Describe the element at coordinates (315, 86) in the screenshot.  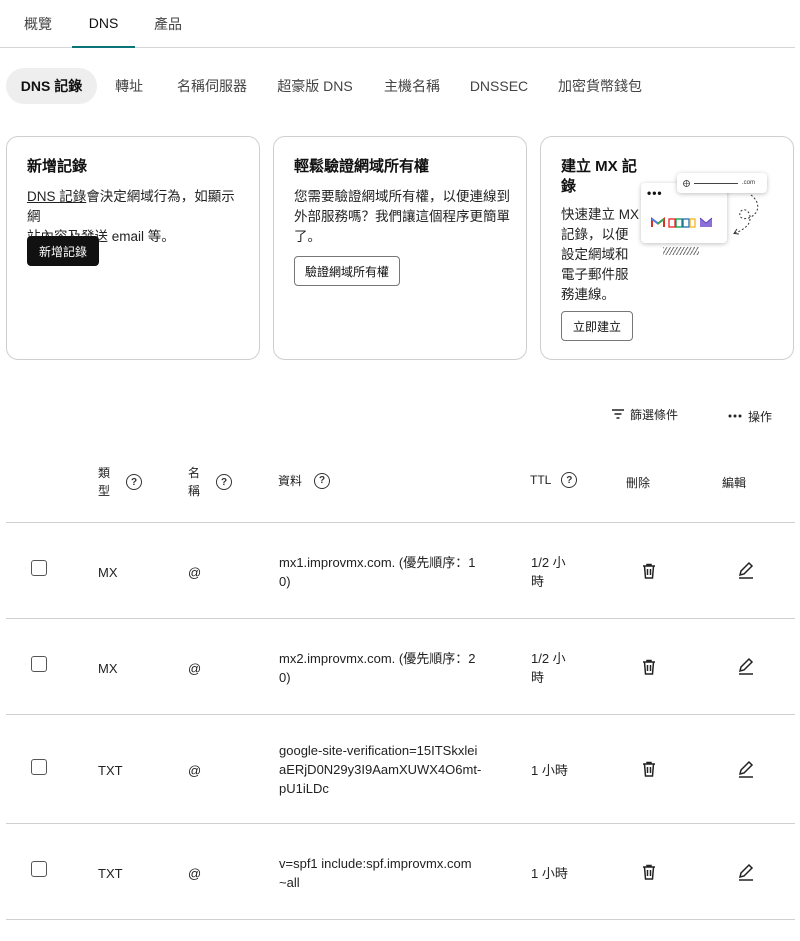
I see `subtab-premium-dns: 超豪版 DNS` at that location.